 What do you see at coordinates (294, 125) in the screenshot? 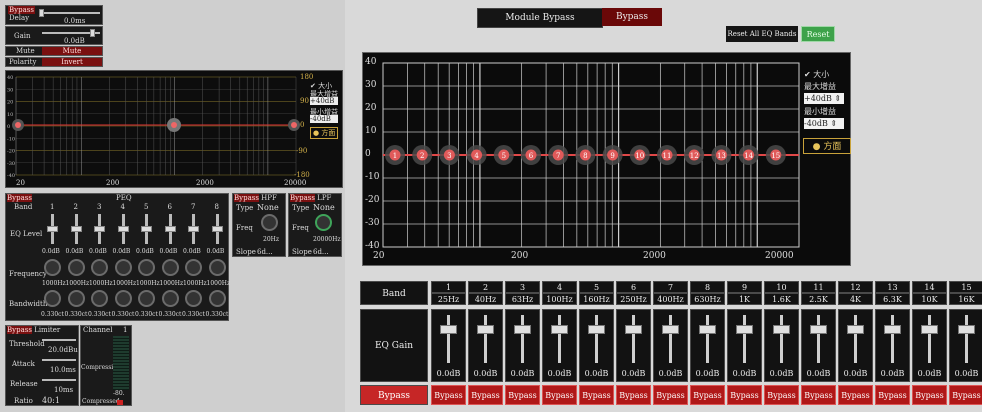
I see `mini-node-high-dot` at bounding box center [294, 125].